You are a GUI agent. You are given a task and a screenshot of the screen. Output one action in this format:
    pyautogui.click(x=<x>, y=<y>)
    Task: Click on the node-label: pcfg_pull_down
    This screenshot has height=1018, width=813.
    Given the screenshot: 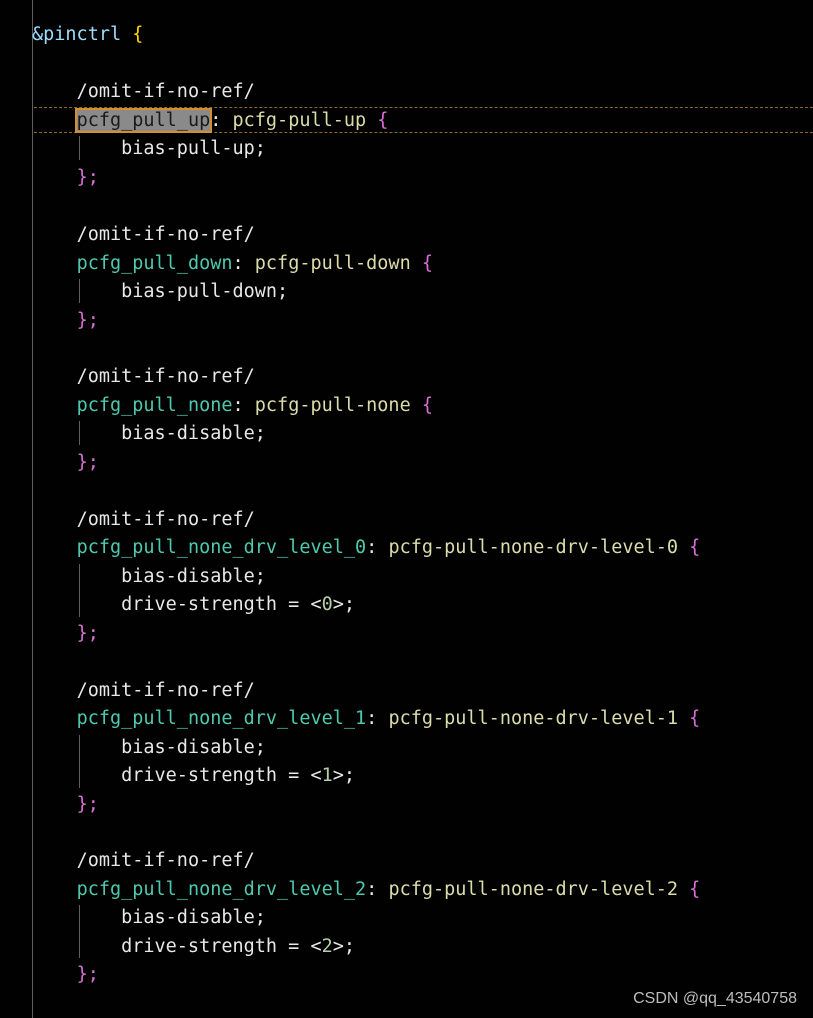 What is the action you would take?
    pyautogui.click(x=154, y=263)
    